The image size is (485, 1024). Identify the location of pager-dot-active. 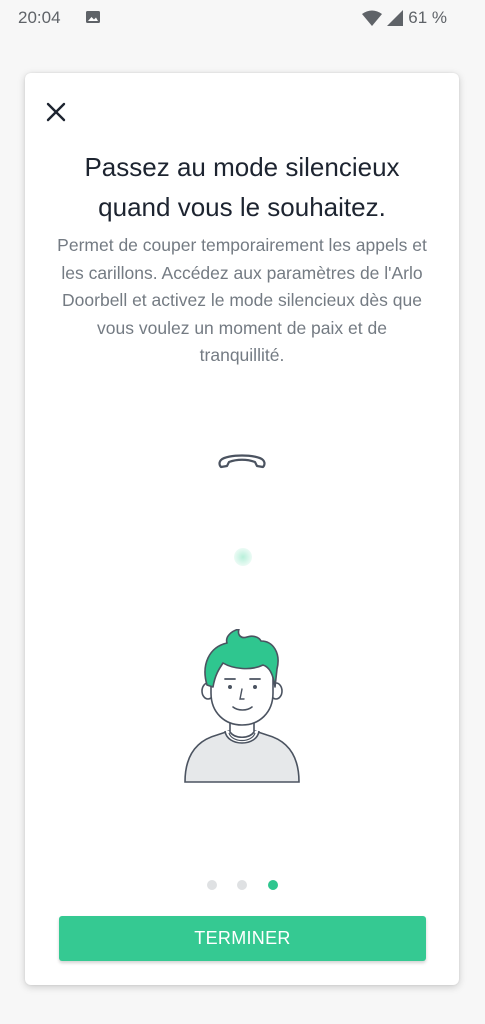
(273, 885).